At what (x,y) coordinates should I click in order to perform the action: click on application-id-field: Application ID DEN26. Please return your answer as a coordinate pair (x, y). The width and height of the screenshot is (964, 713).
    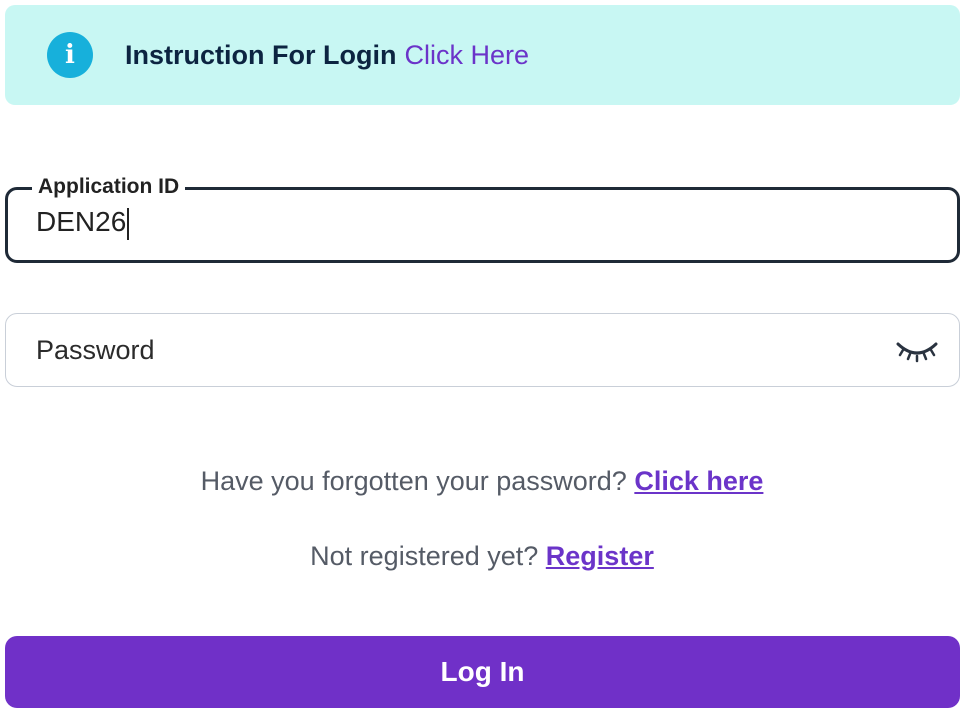
    Looking at the image, I should click on (482, 219).